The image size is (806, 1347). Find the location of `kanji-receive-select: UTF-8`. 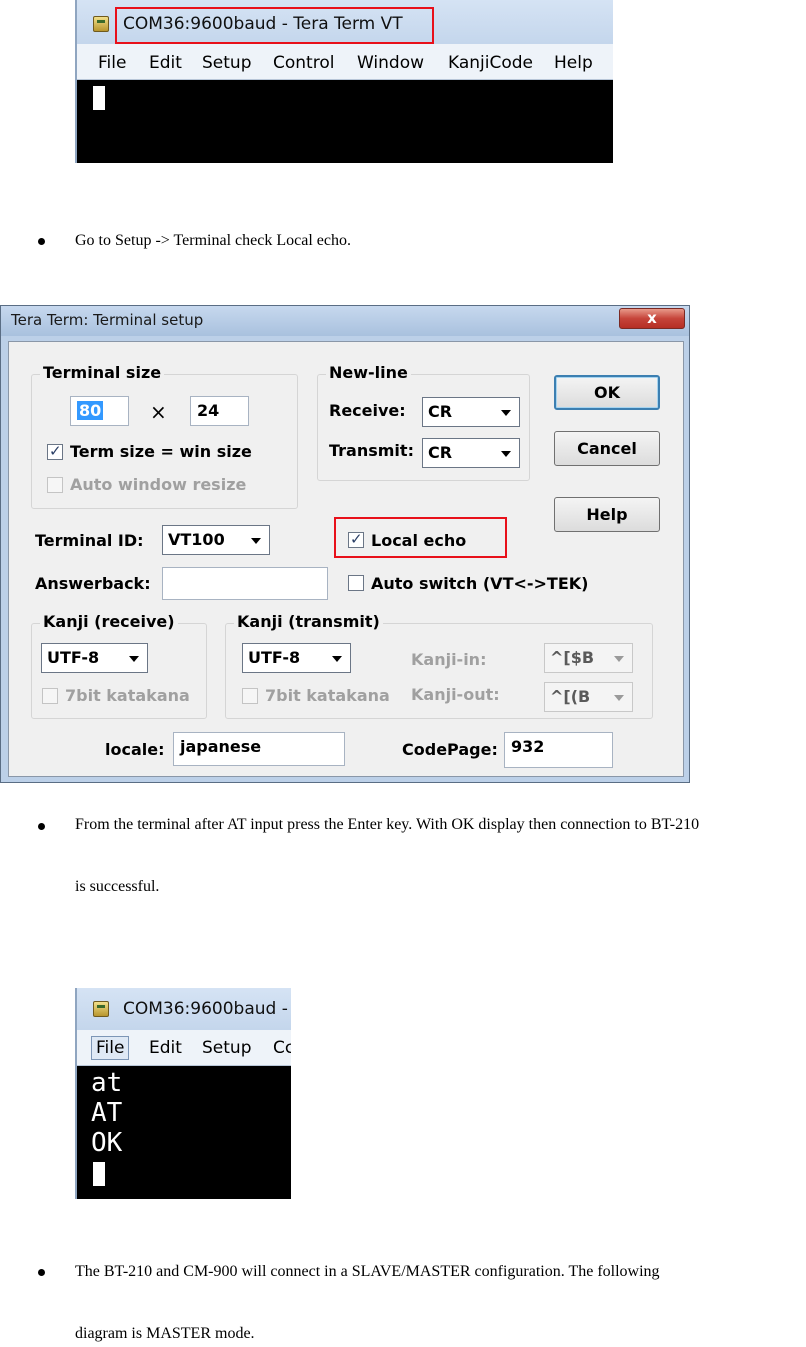

kanji-receive-select: UTF-8 is located at coordinates (94, 658).